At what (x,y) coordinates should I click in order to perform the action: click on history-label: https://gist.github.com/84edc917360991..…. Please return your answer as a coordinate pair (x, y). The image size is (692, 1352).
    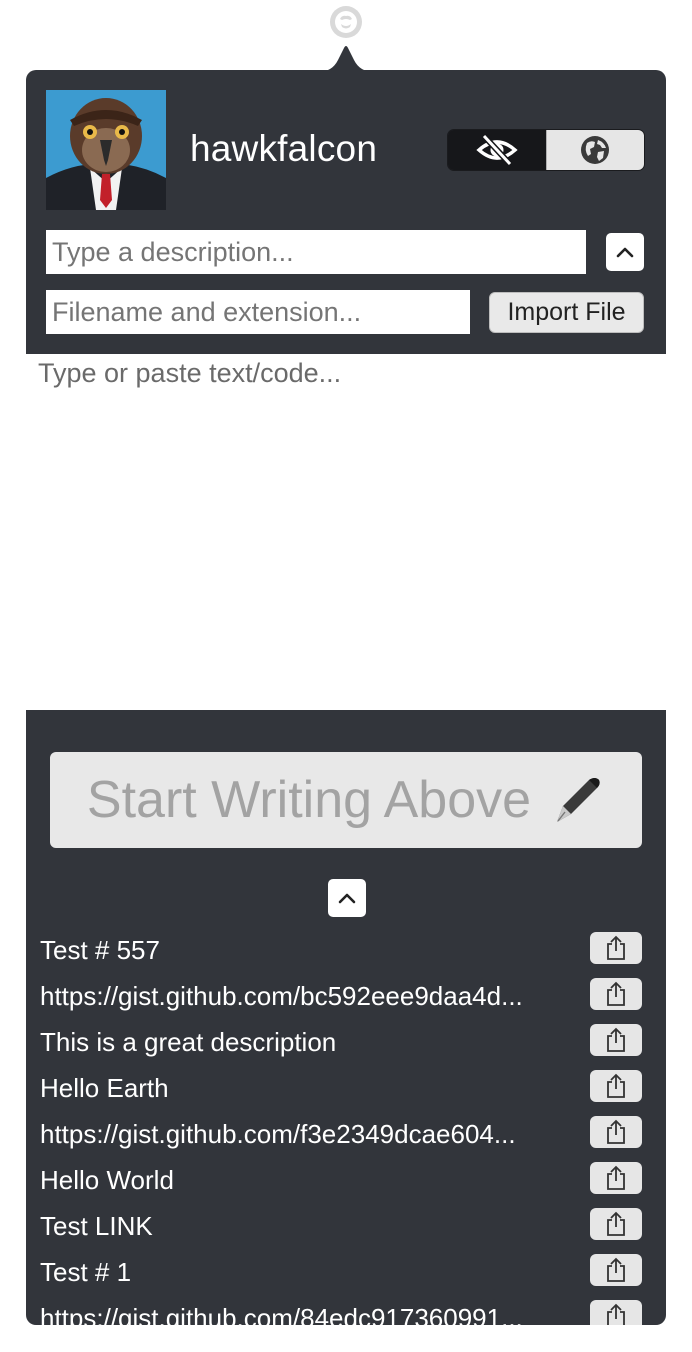
    Looking at the image, I should click on (281, 1314).